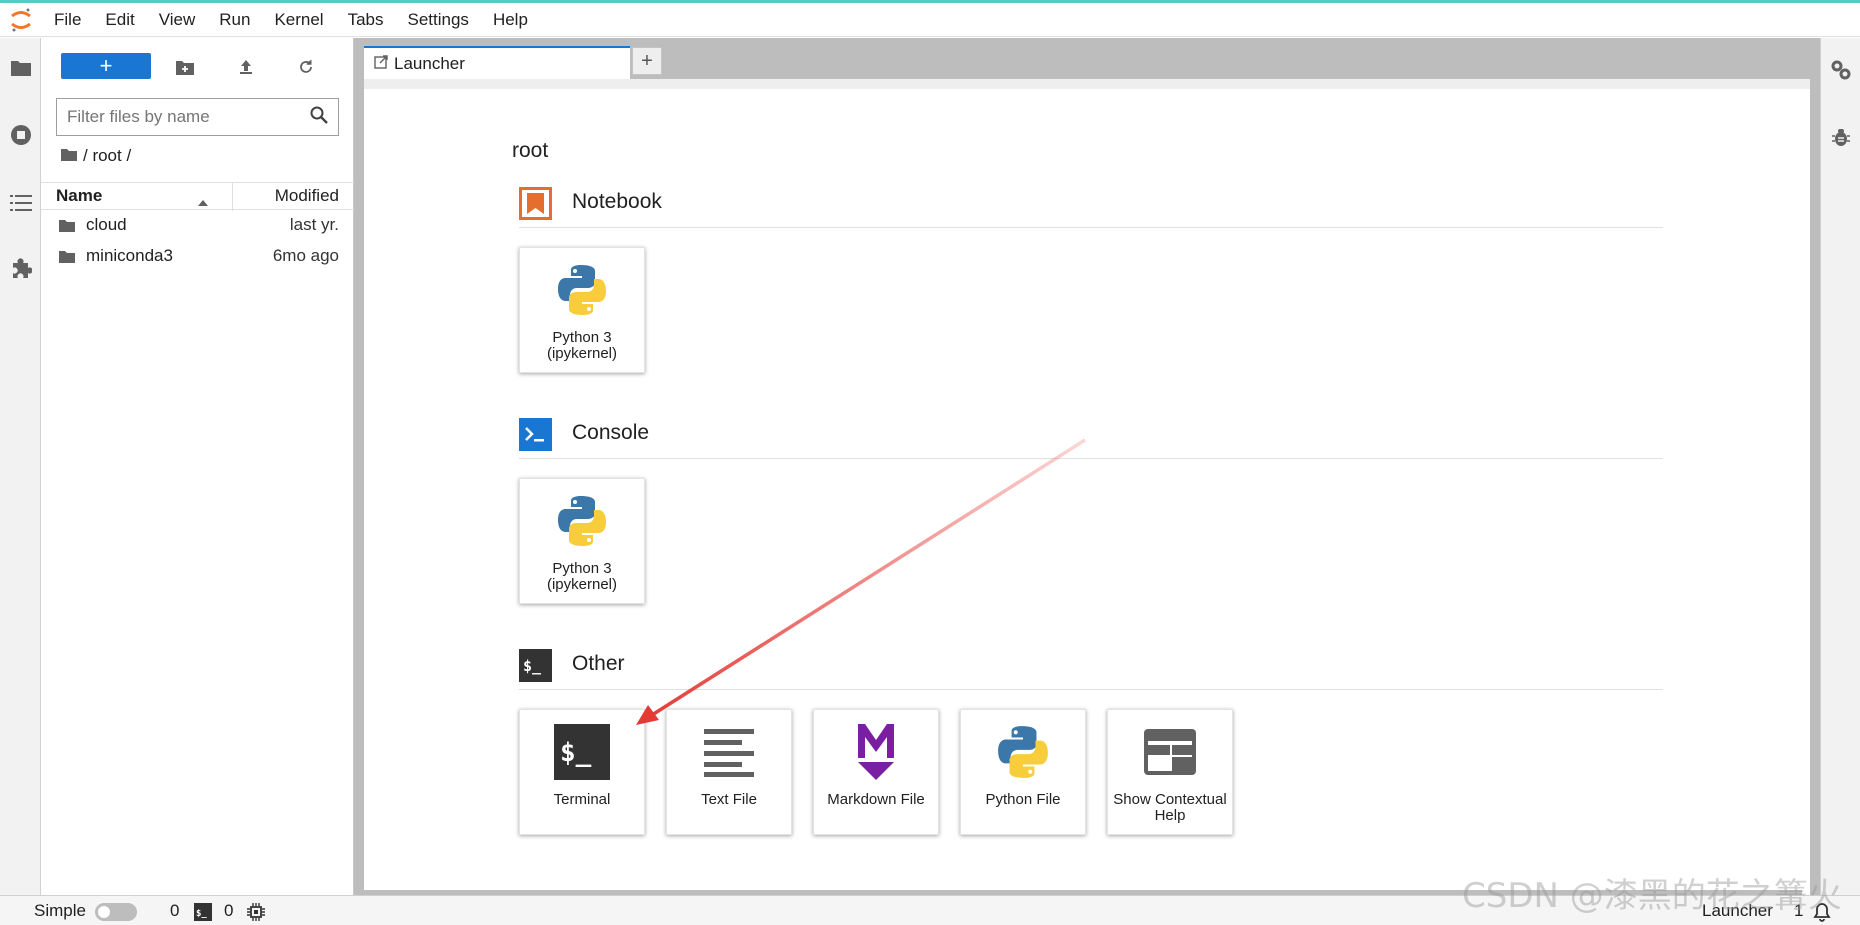 This screenshot has height=925, width=1860. Describe the element at coordinates (729, 752) in the screenshot. I see `text-file-icon` at that location.